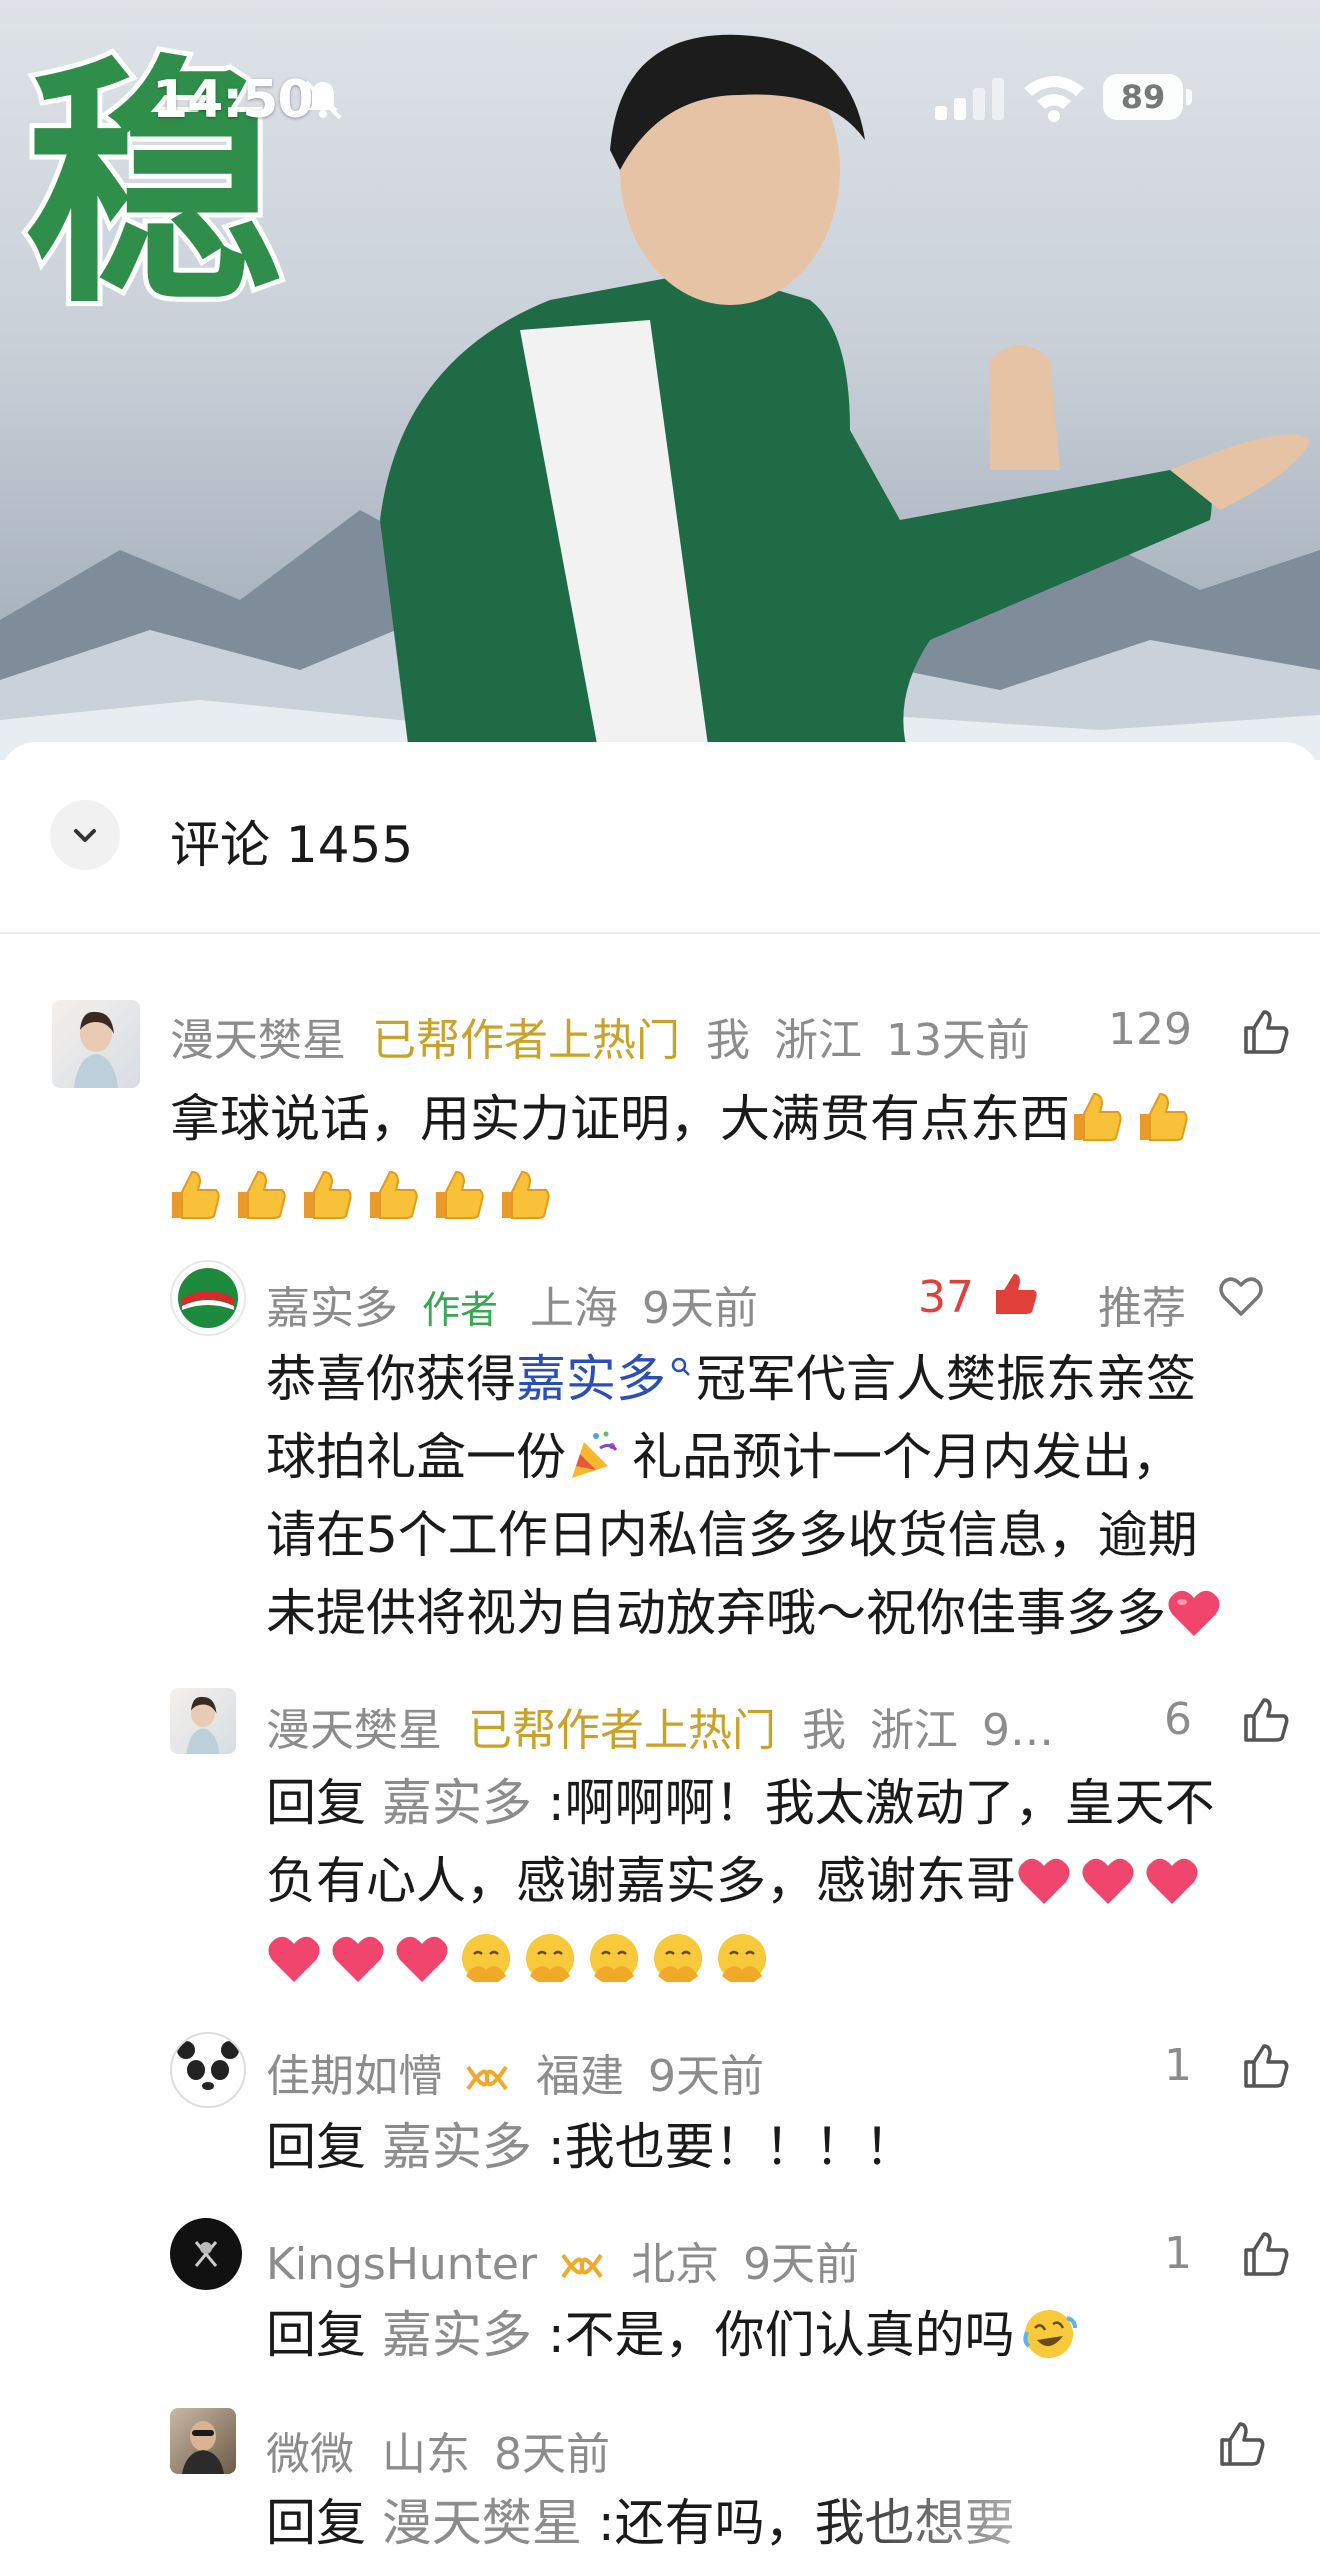  I want to click on username: KingsHunter, so click(401, 2264).